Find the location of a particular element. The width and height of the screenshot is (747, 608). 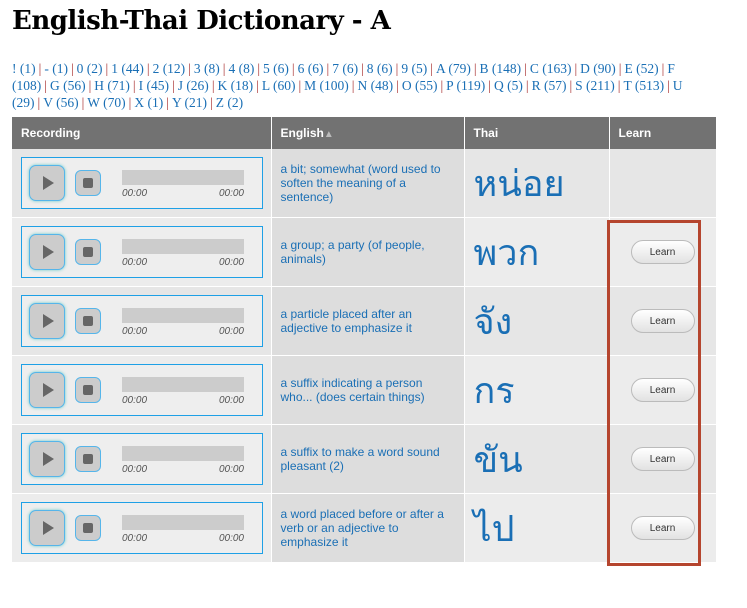

index-link: 1 (44) is located at coordinates (127, 68).